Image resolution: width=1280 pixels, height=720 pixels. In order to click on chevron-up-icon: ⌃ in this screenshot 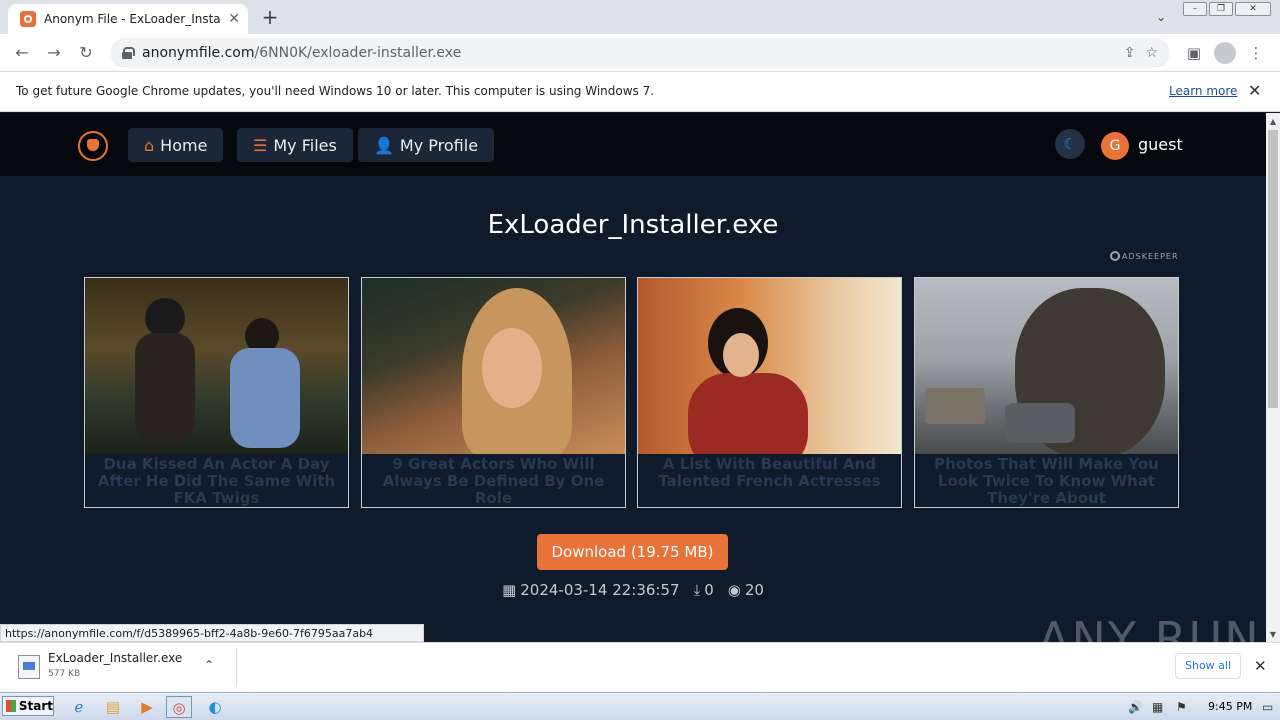, I will do `click(209, 665)`.